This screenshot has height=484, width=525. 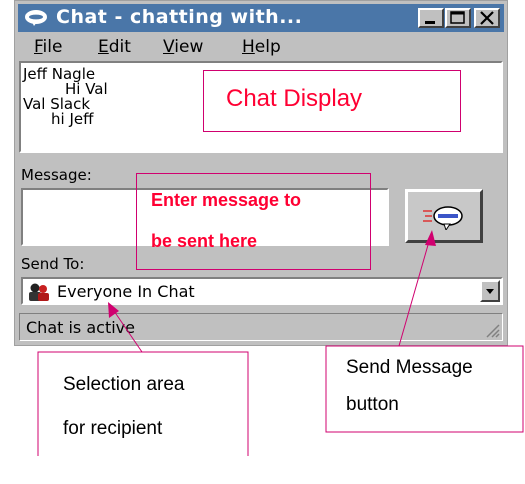 What do you see at coordinates (372, 404) in the screenshot?
I see `send-annotation-line2: button` at bounding box center [372, 404].